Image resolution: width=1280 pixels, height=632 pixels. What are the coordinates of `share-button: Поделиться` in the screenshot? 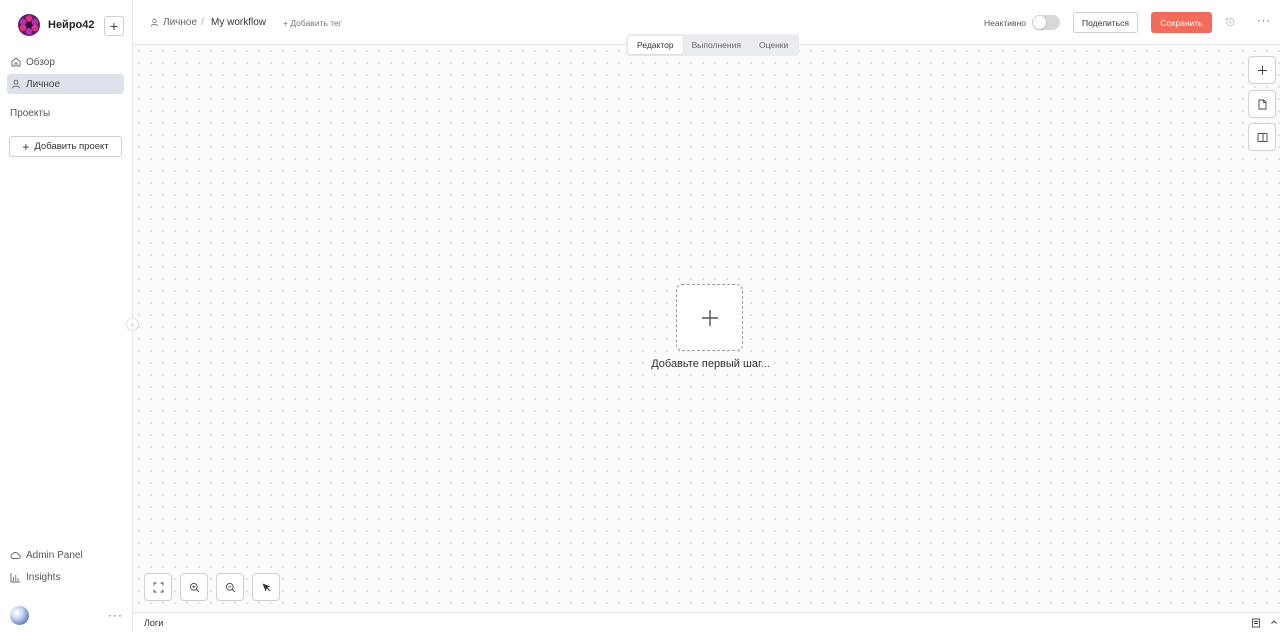 It's located at (1105, 22).